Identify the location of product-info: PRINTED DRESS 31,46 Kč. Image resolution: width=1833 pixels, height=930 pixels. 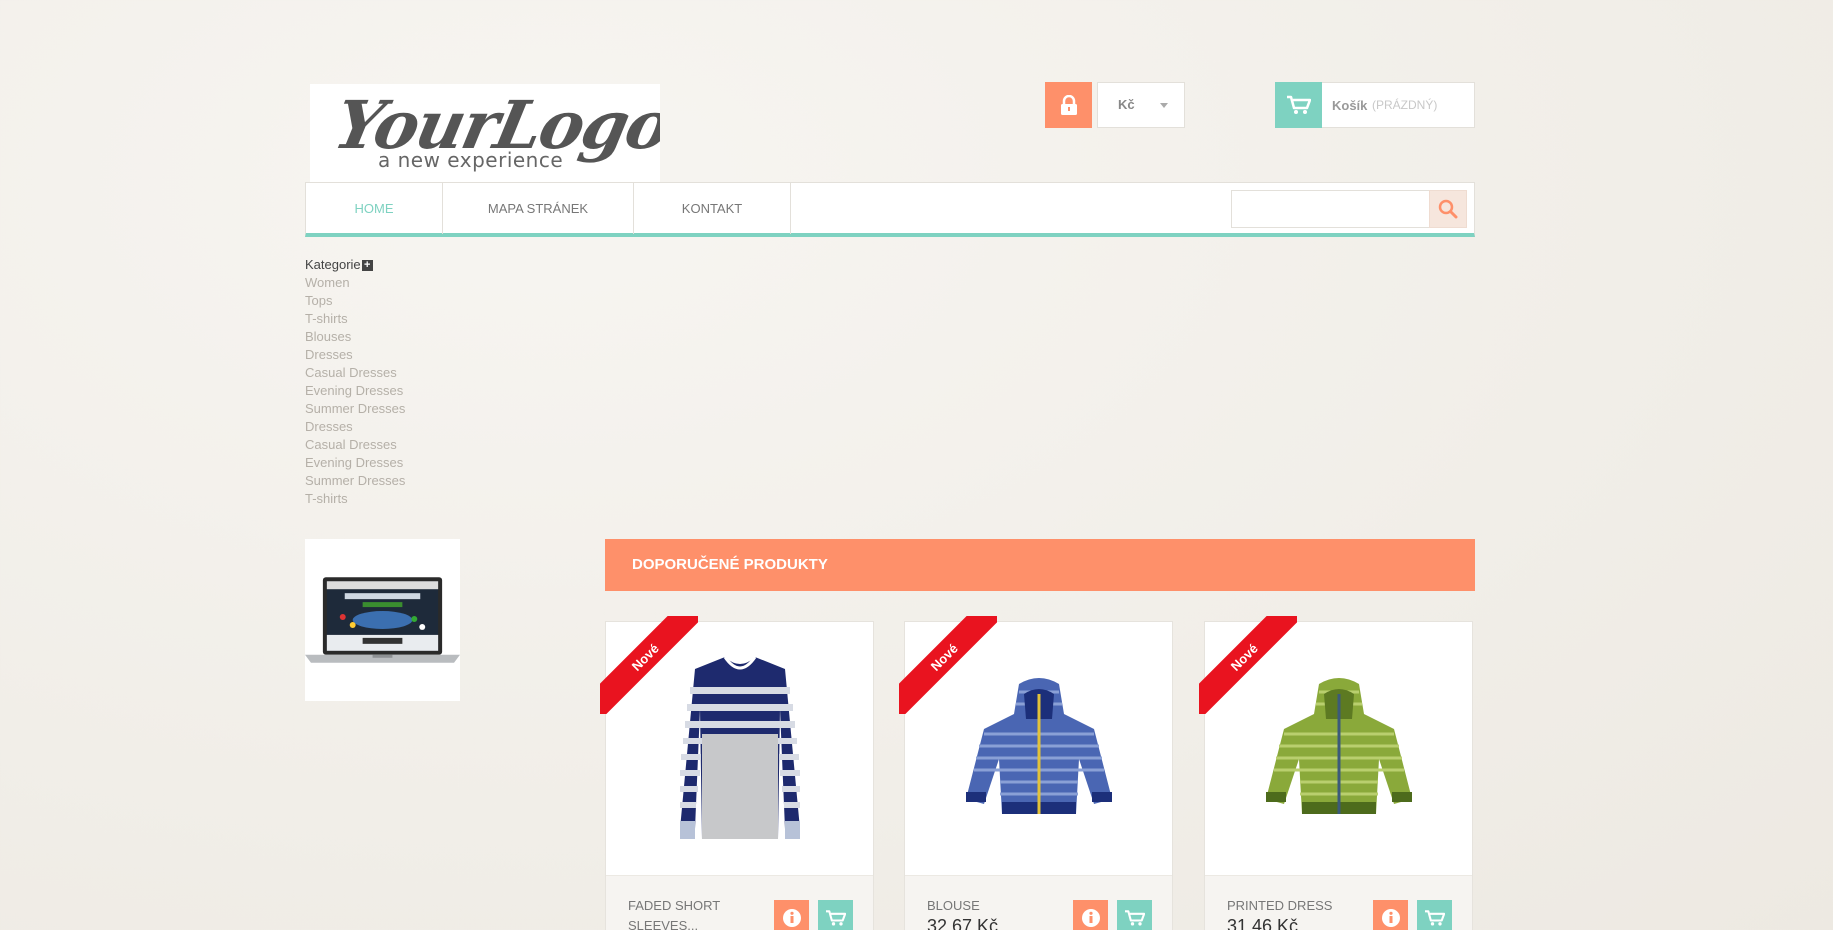
(1338, 902).